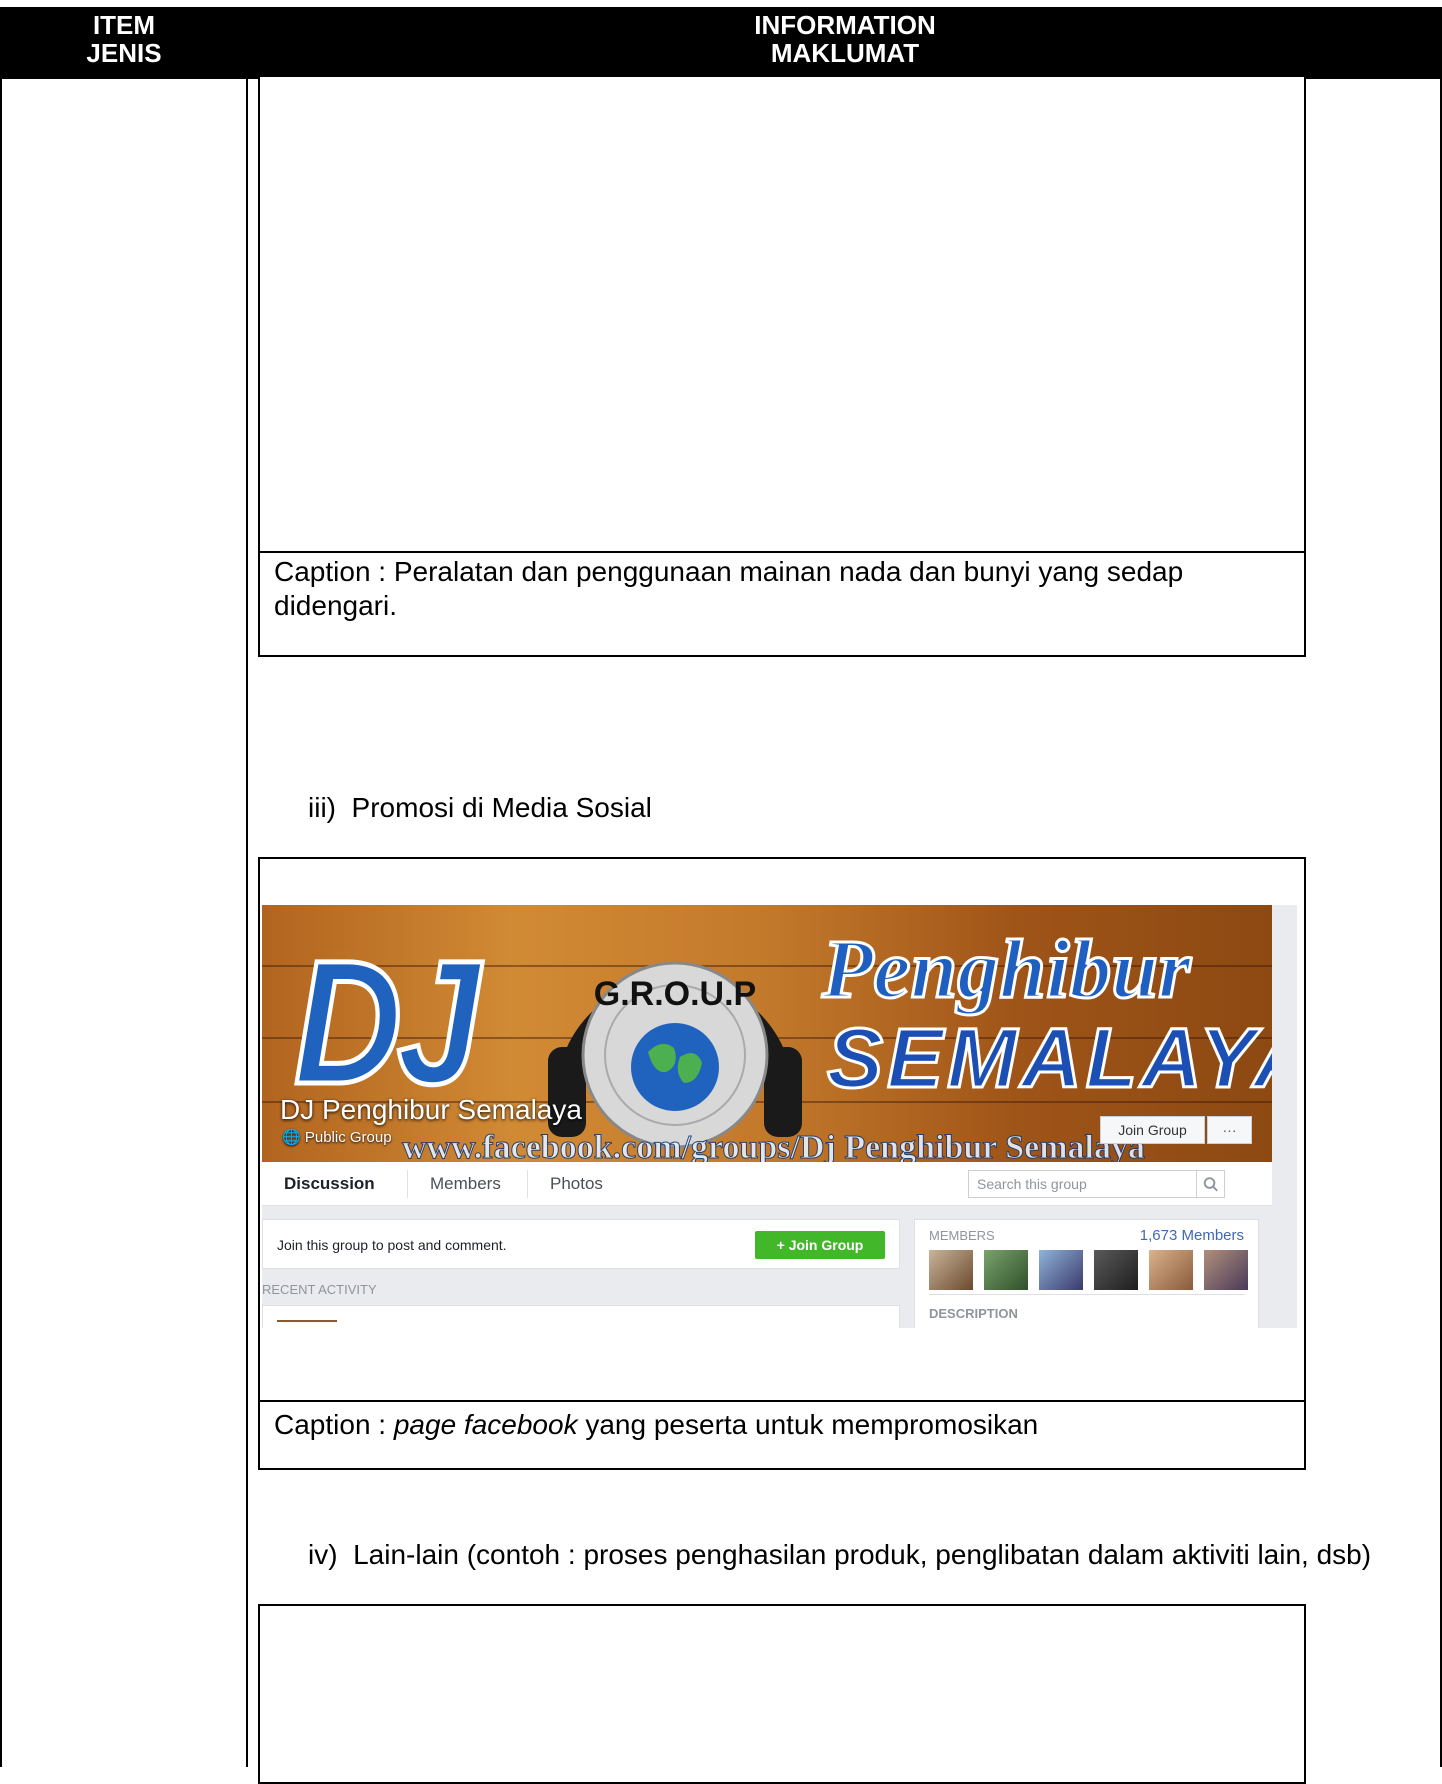 This screenshot has height=1784, width=1442. Describe the element at coordinates (845, 25) in the screenshot. I see `header-info-en: INFORMATION` at that location.